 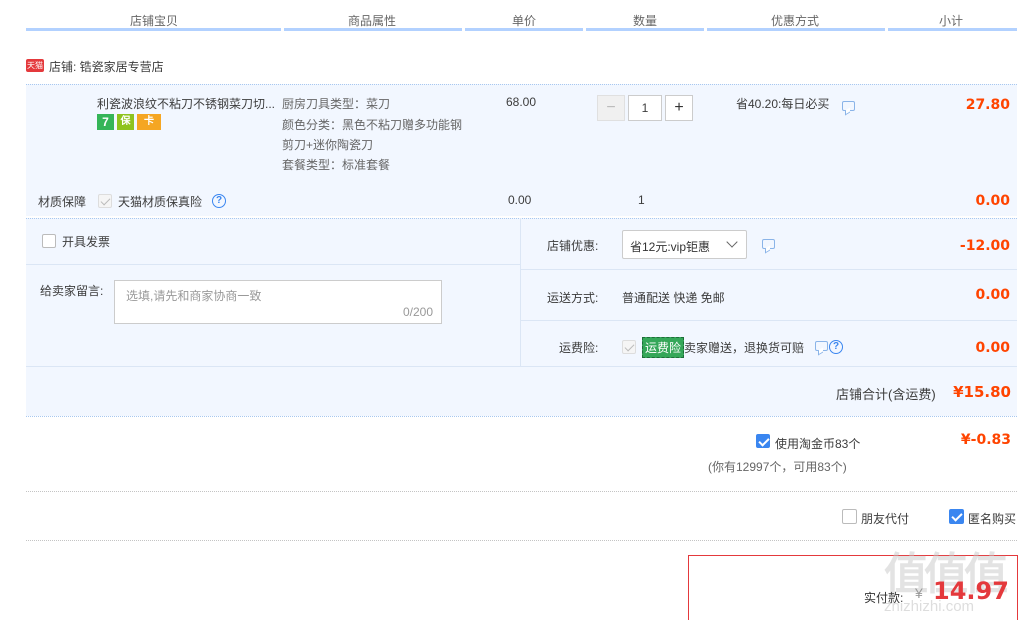 What do you see at coordinates (985, 440) in the screenshot?
I see `coins-amount: ¥-0.83` at bounding box center [985, 440].